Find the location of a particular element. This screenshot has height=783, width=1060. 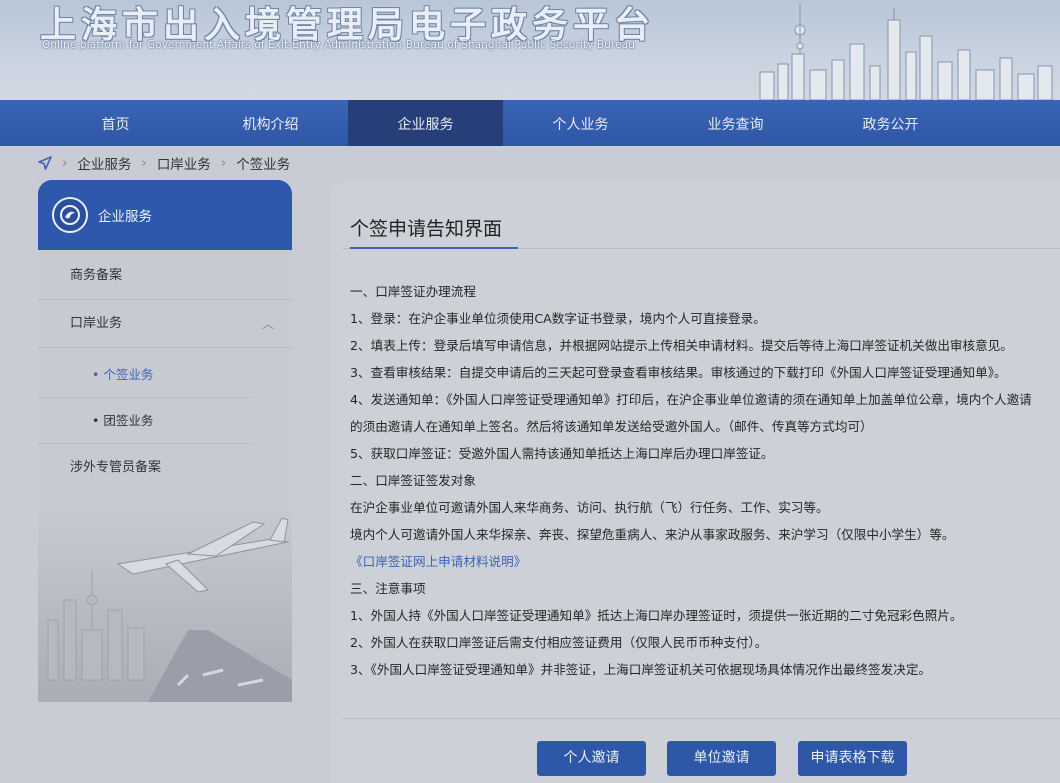

personal-invite-button: 个人邀请 is located at coordinates (591, 758).